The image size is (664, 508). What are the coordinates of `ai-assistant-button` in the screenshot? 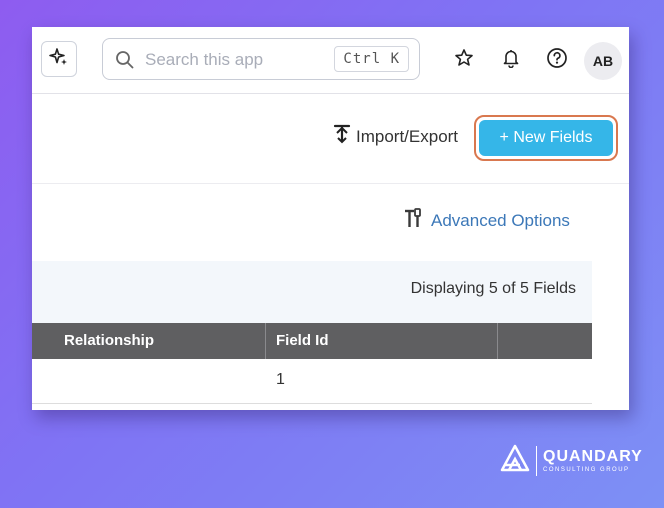 It's located at (59, 59).